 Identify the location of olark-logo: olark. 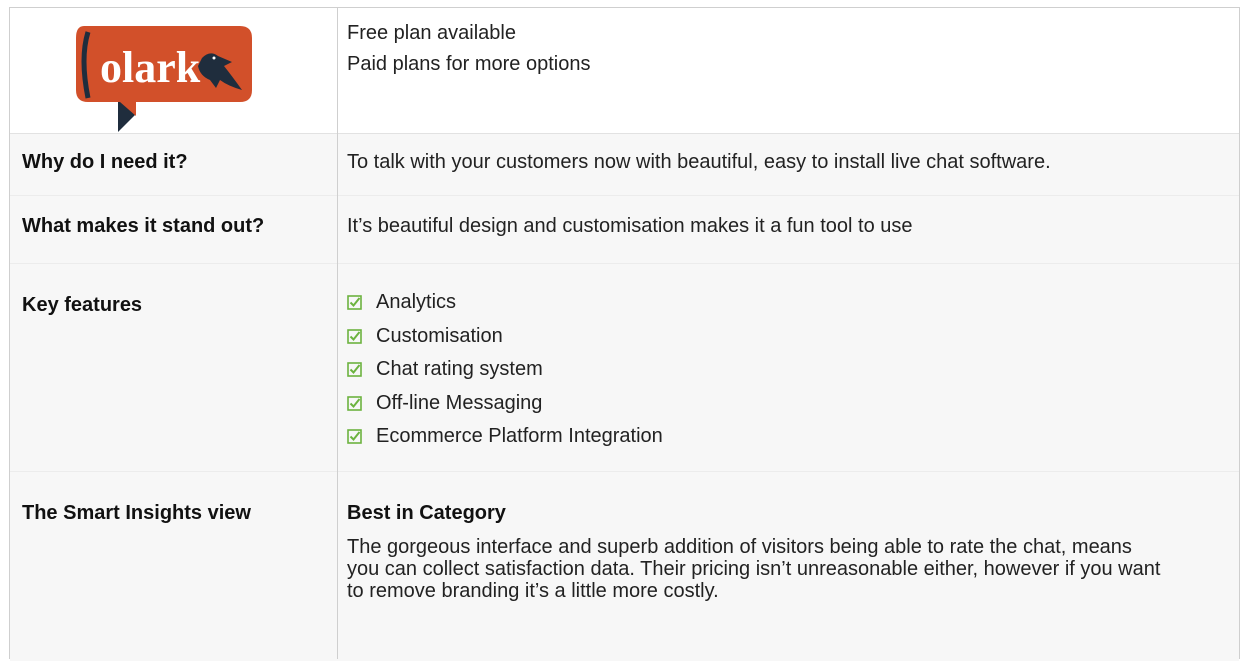
(165, 78).